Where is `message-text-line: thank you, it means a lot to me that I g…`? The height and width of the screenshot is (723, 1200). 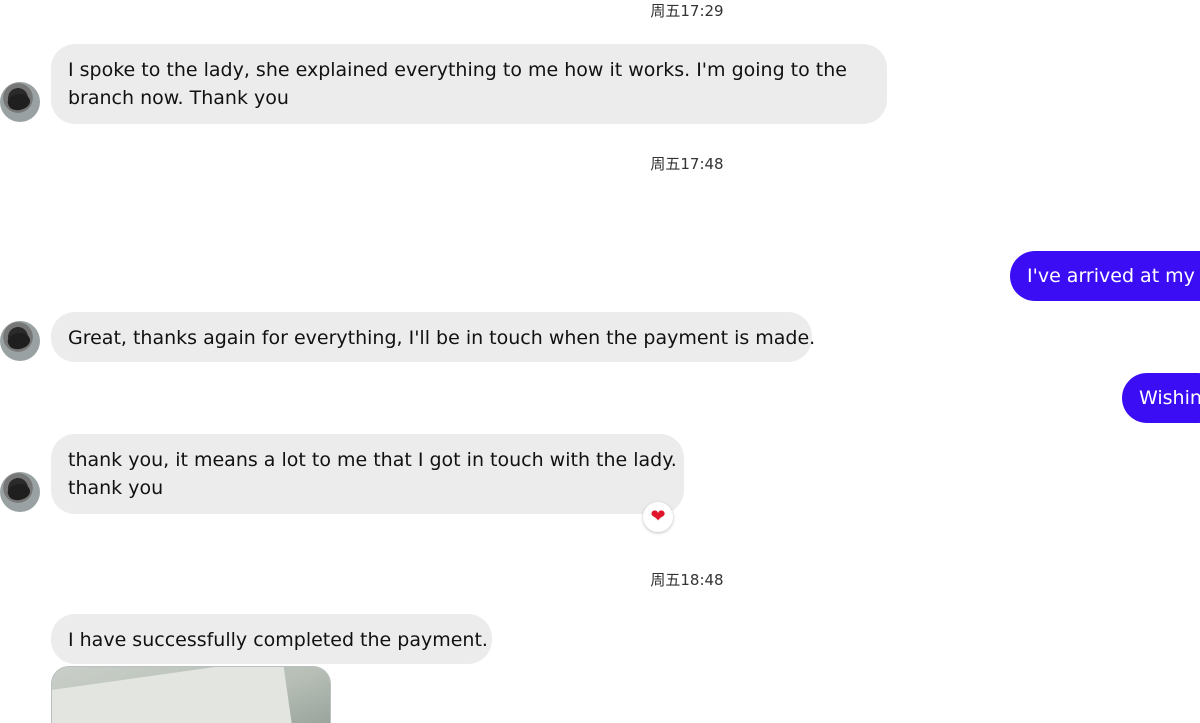 message-text-line: thank you, it means a lot to me that I g… is located at coordinates (372, 460).